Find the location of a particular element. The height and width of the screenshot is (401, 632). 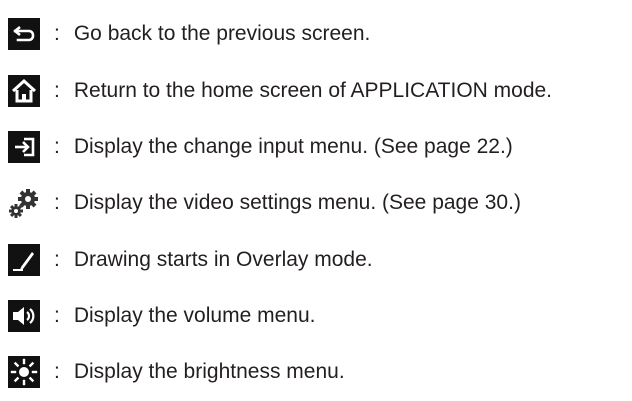

pen-icon is located at coordinates (24, 260).